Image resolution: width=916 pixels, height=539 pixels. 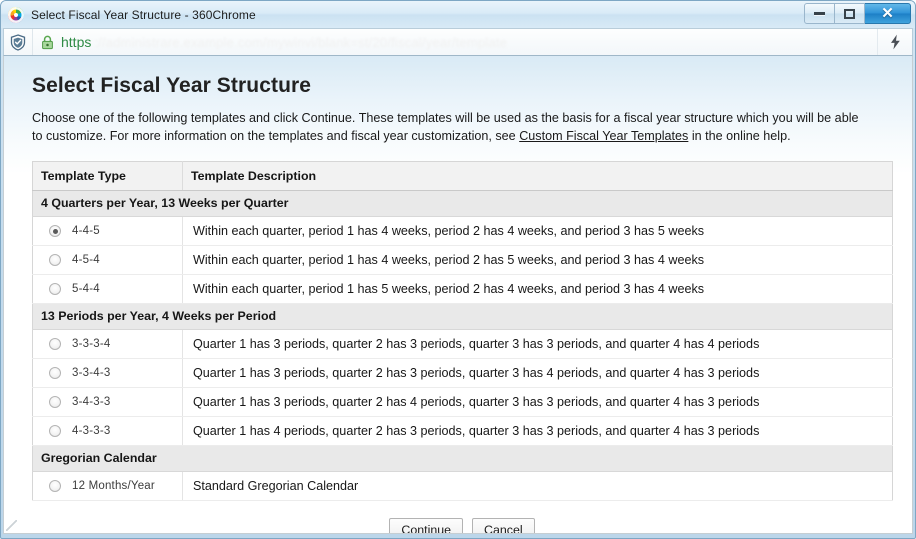 I want to click on radio-option: 4-3-3-3, so click(x=112, y=431).